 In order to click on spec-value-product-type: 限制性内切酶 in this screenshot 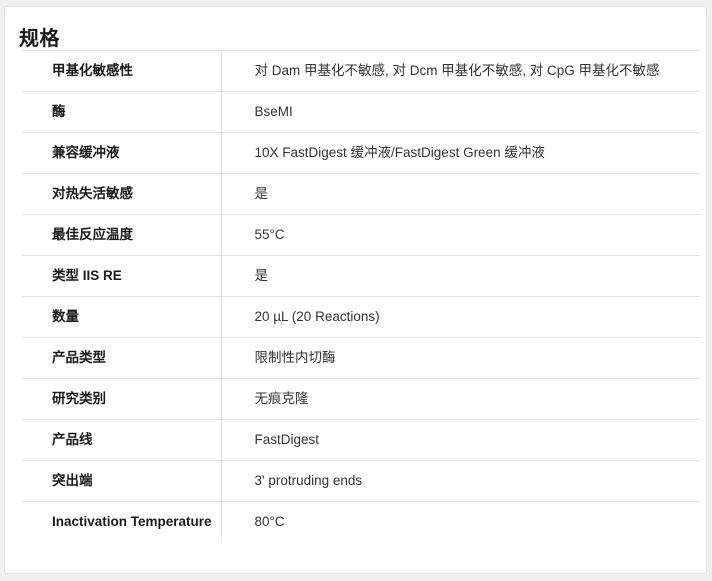, I will do `click(460, 358)`.